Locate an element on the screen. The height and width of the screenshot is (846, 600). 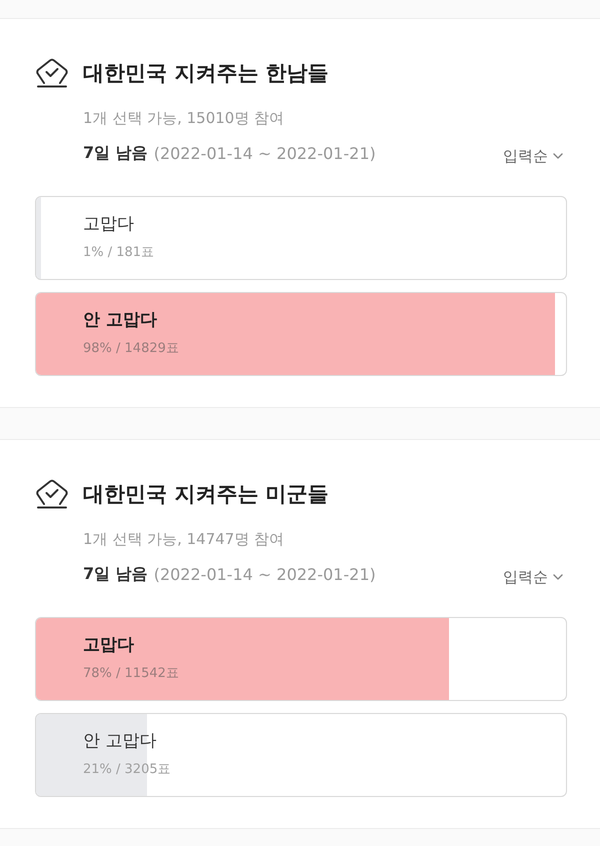
vote-result: 21% / 3205표 is located at coordinates (127, 770).